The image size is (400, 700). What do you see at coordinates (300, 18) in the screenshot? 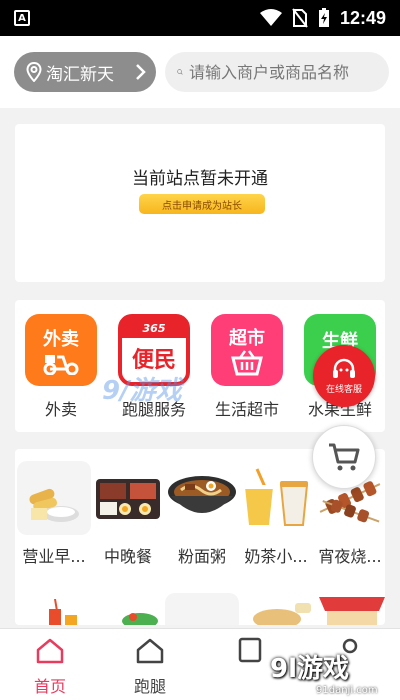
I see `no-sim-icon` at bounding box center [300, 18].